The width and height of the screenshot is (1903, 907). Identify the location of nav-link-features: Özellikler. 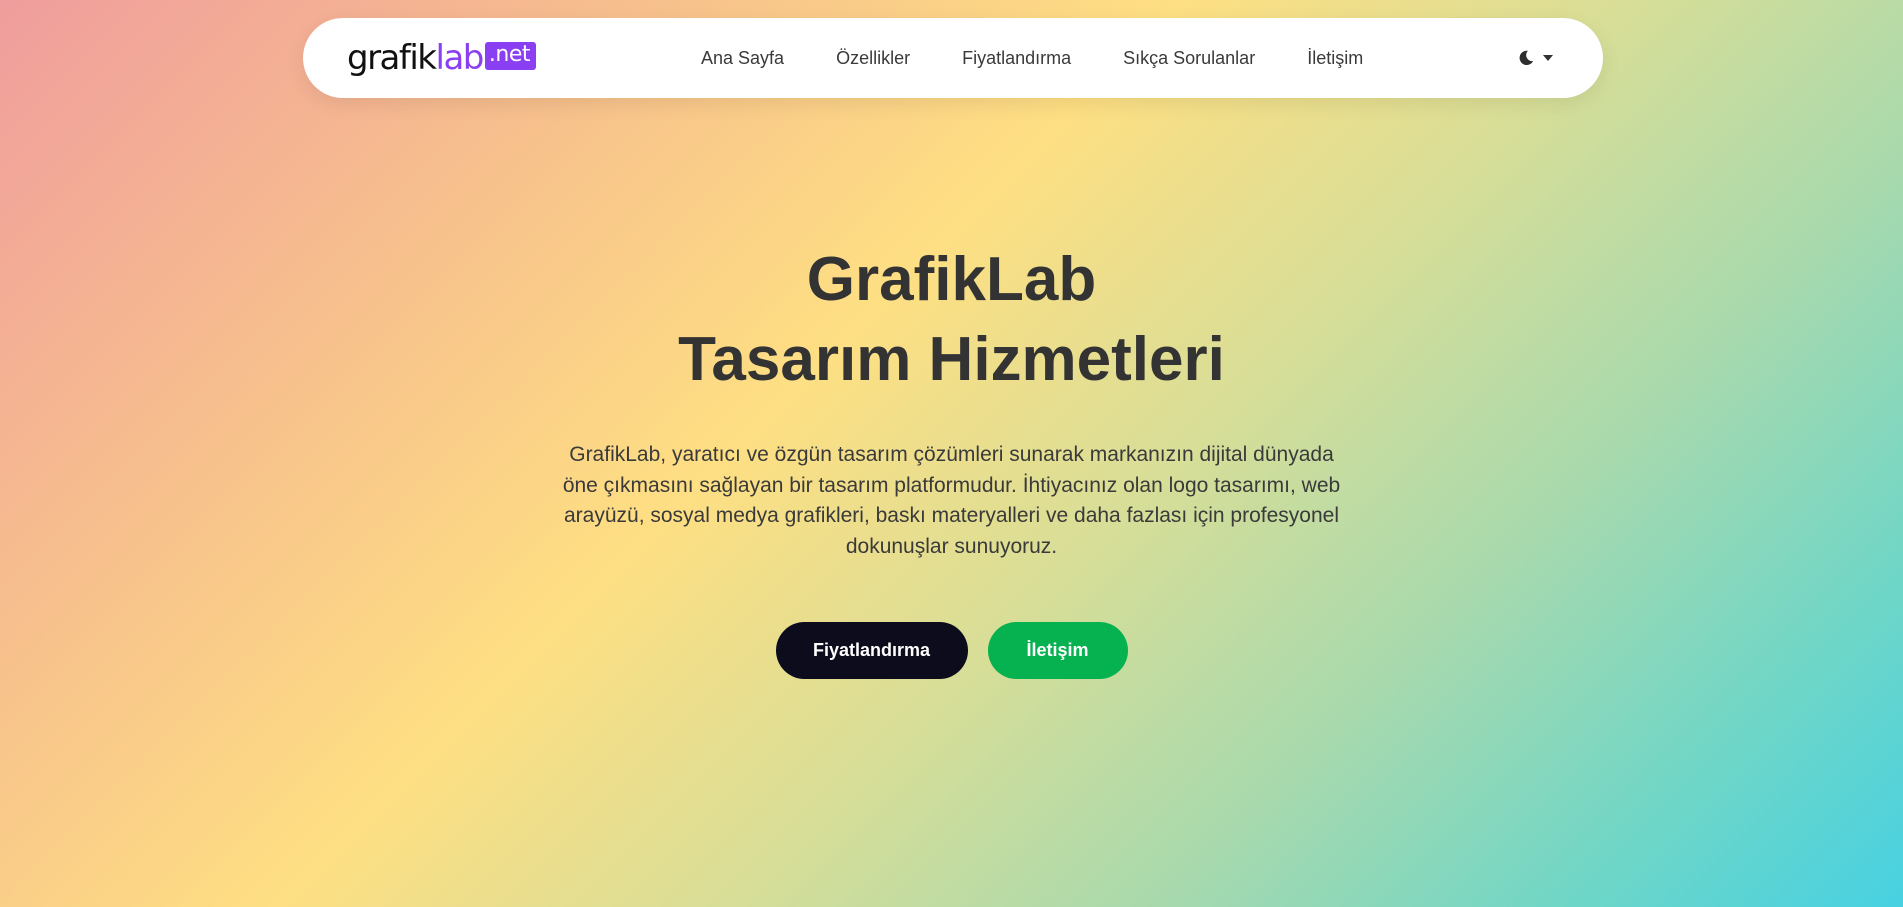
(873, 58).